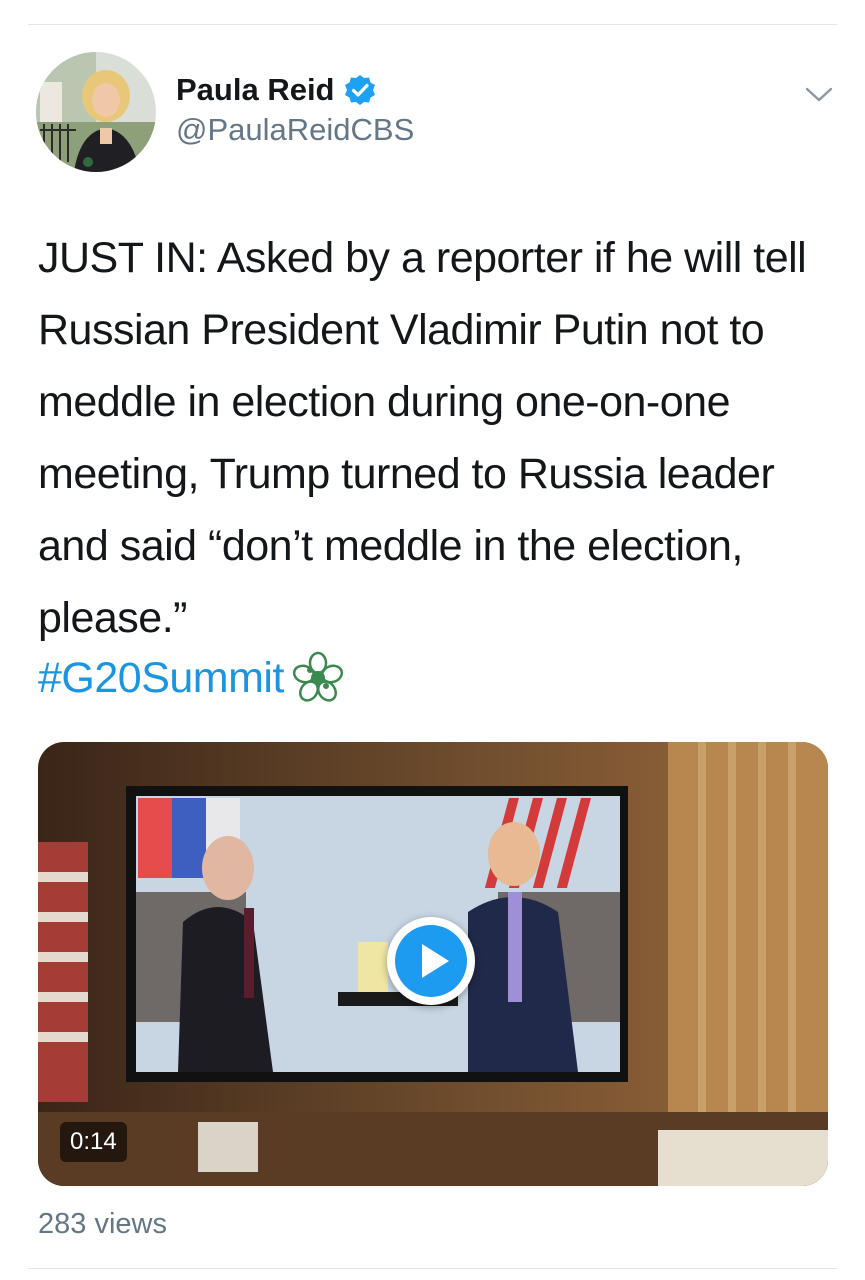  Describe the element at coordinates (435, 961) in the screenshot. I see `play-triangle` at that location.